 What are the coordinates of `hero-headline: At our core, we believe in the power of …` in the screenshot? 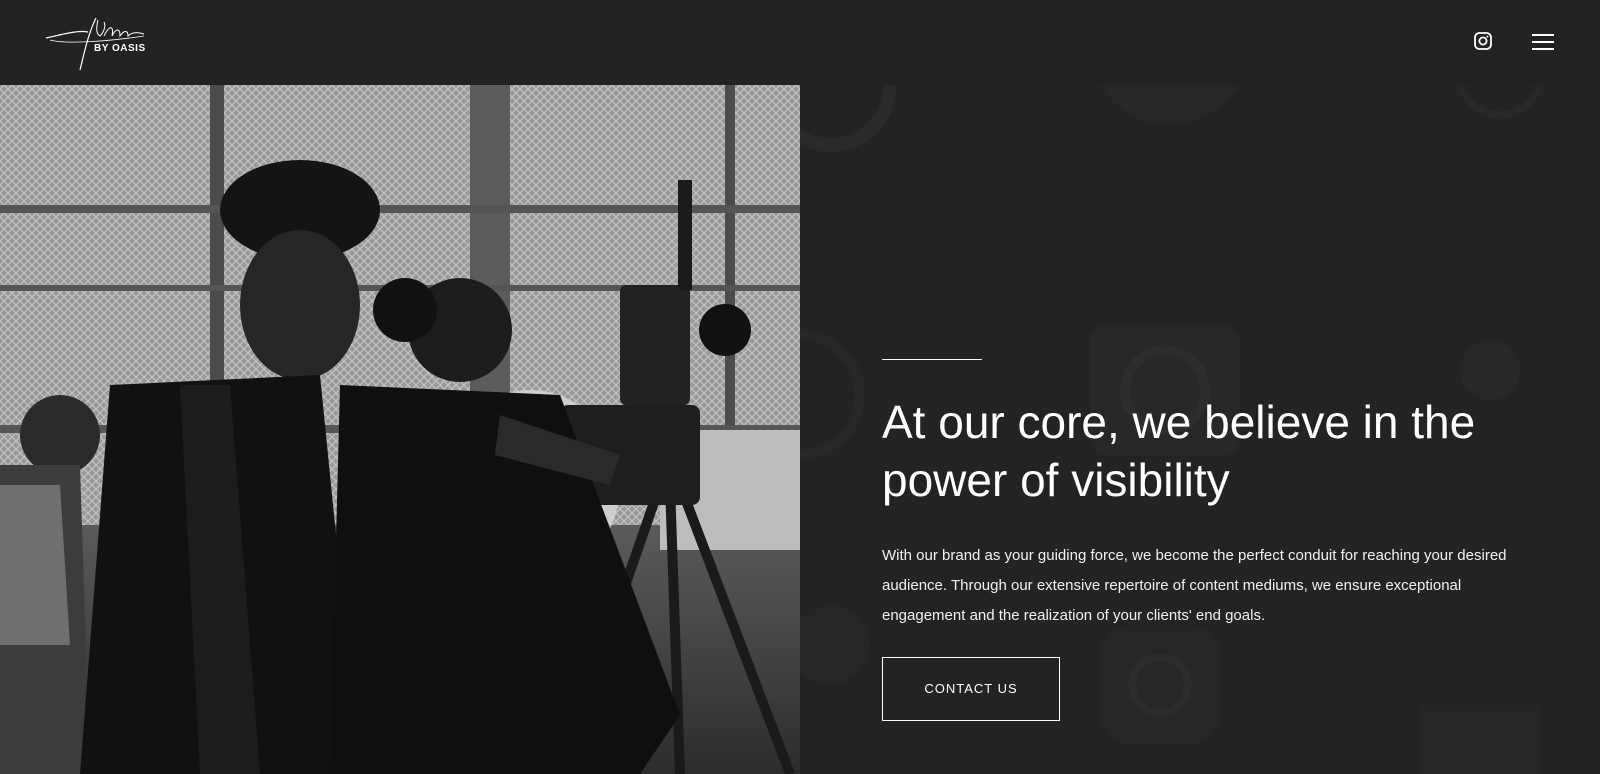 It's located at (1179, 451).